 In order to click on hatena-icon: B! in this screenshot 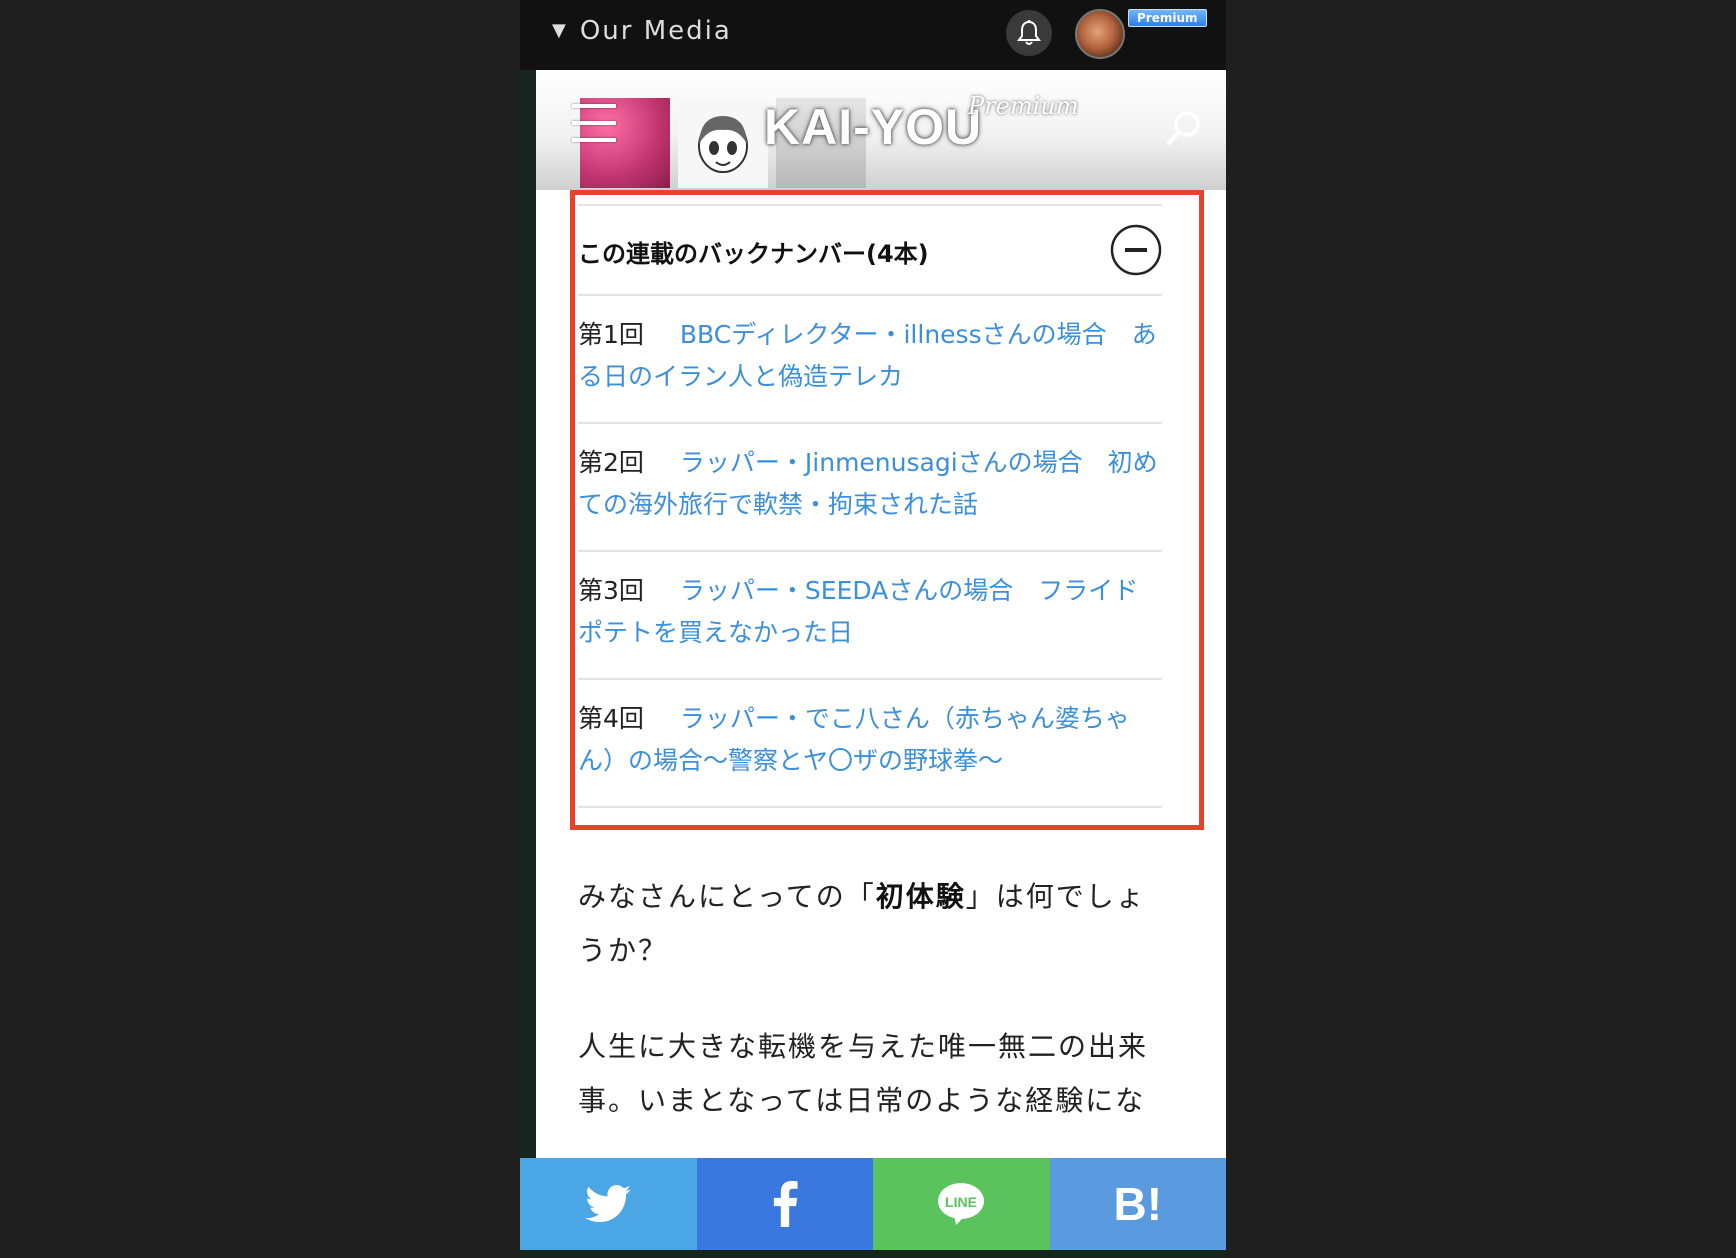, I will do `click(1138, 1204)`.